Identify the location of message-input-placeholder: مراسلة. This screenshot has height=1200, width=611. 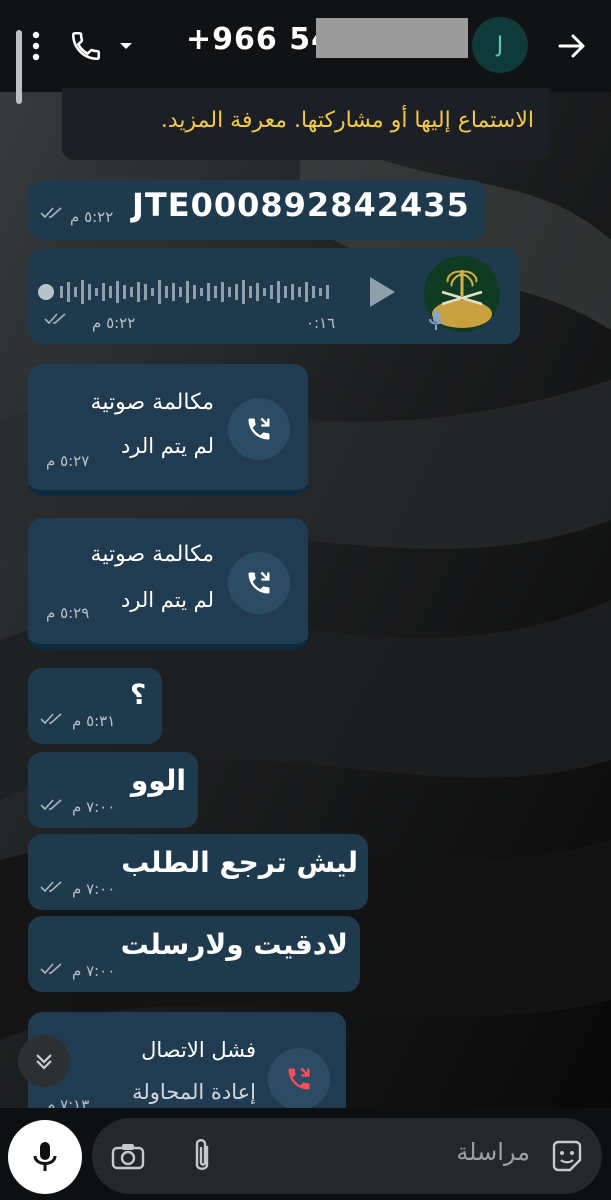
(493, 1152).